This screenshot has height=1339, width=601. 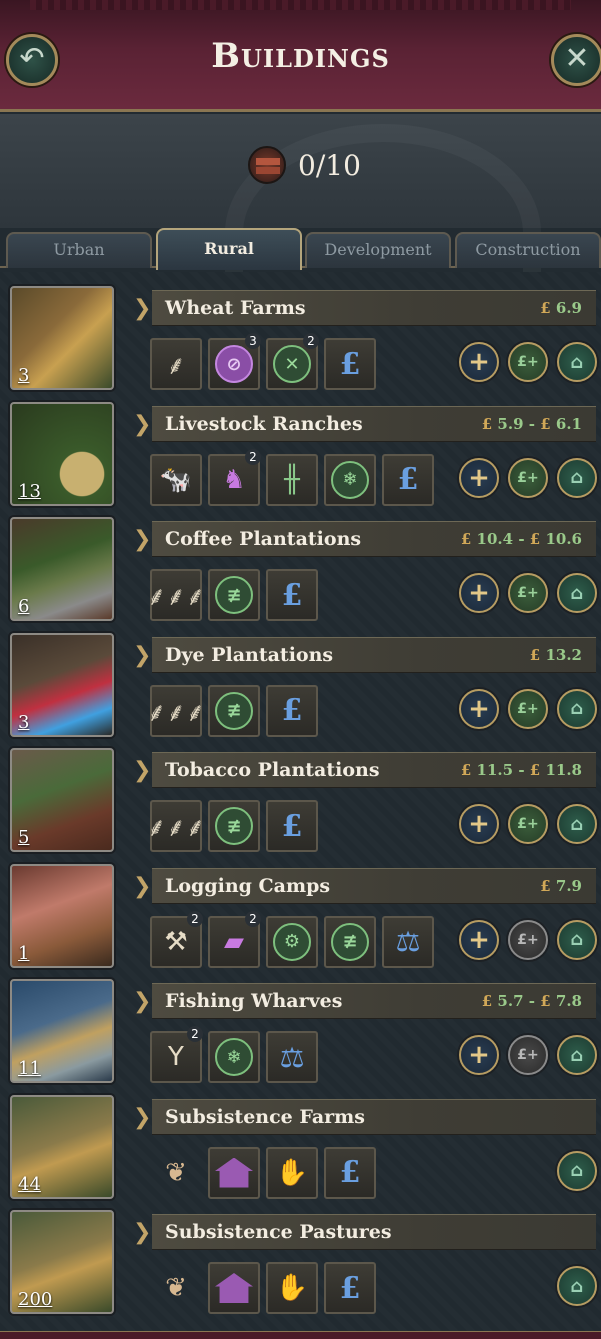 I want to click on sawmill-restricted-icon: ⚙, so click(x=292, y=941).